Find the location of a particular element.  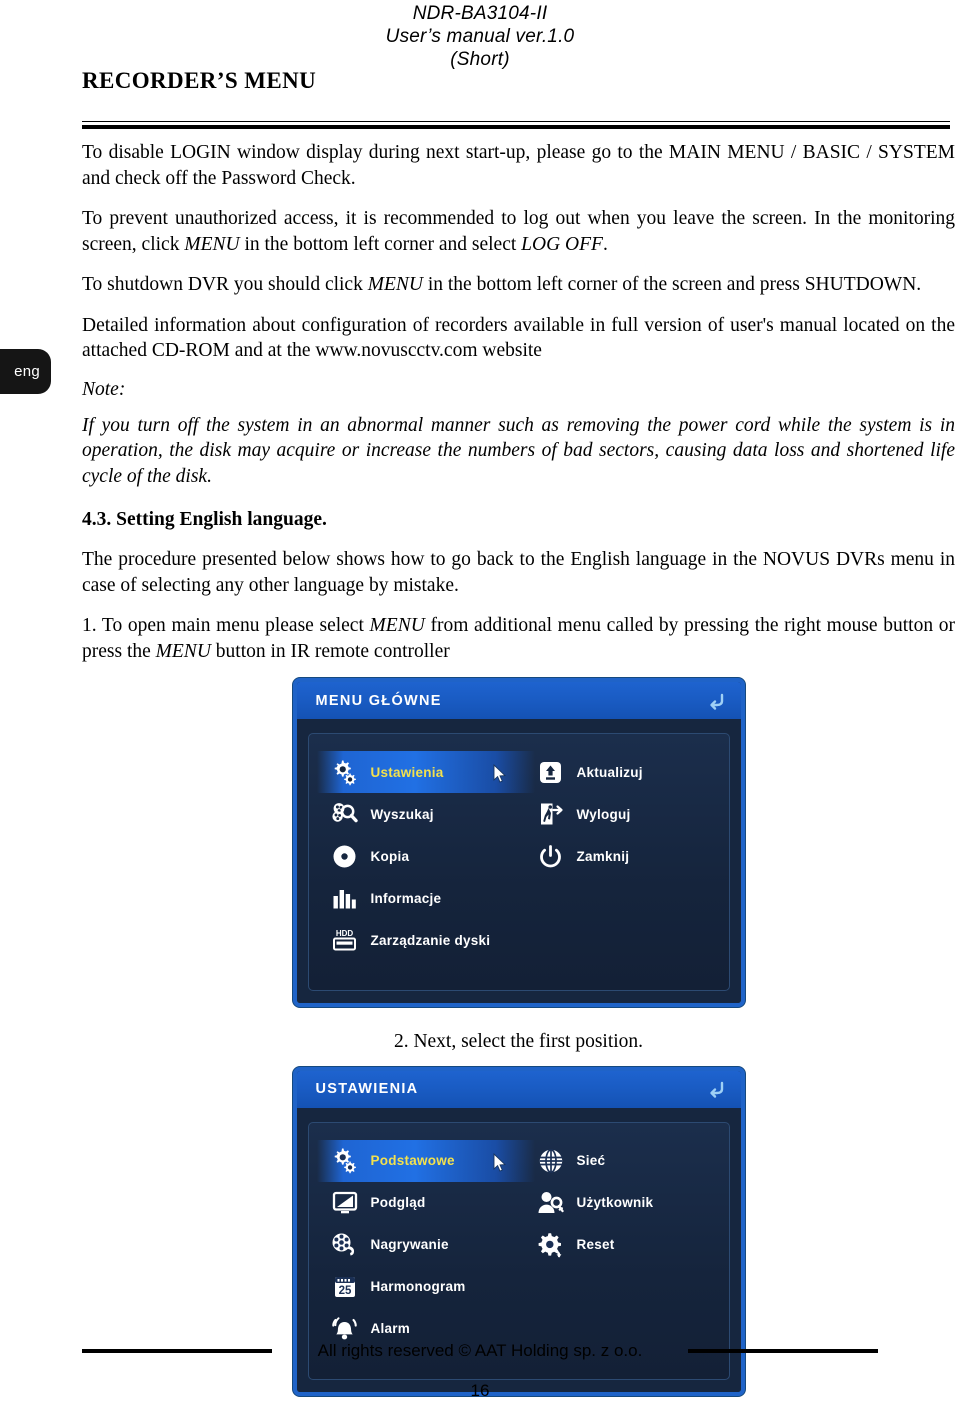

menu-item-wyloguj: Wyloguj is located at coordinates (626, 814).